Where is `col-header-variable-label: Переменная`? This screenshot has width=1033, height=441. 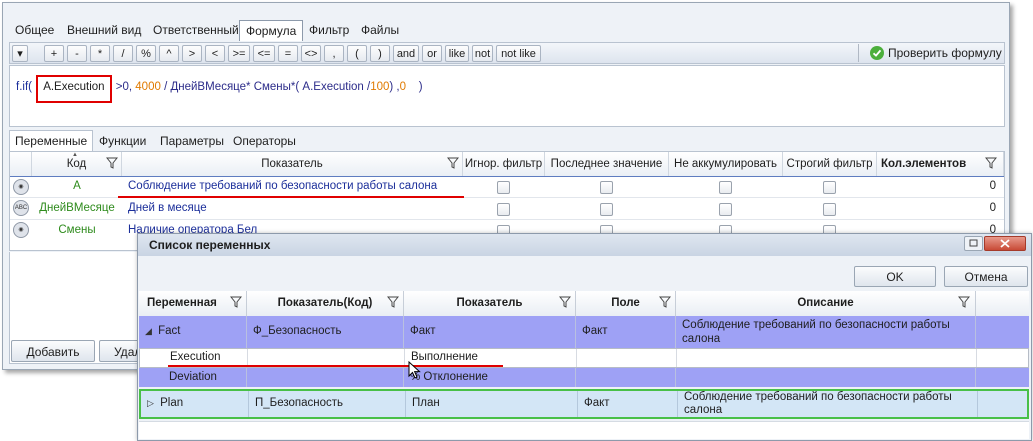 col-header-variable-label: Переменная is located at coordinates (182, 303).